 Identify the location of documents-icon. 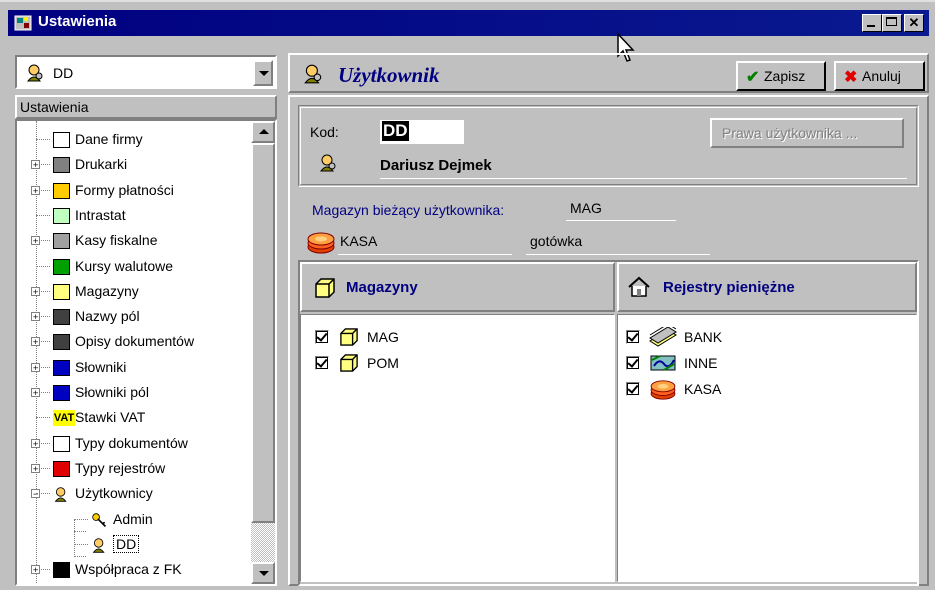
(61, 443).